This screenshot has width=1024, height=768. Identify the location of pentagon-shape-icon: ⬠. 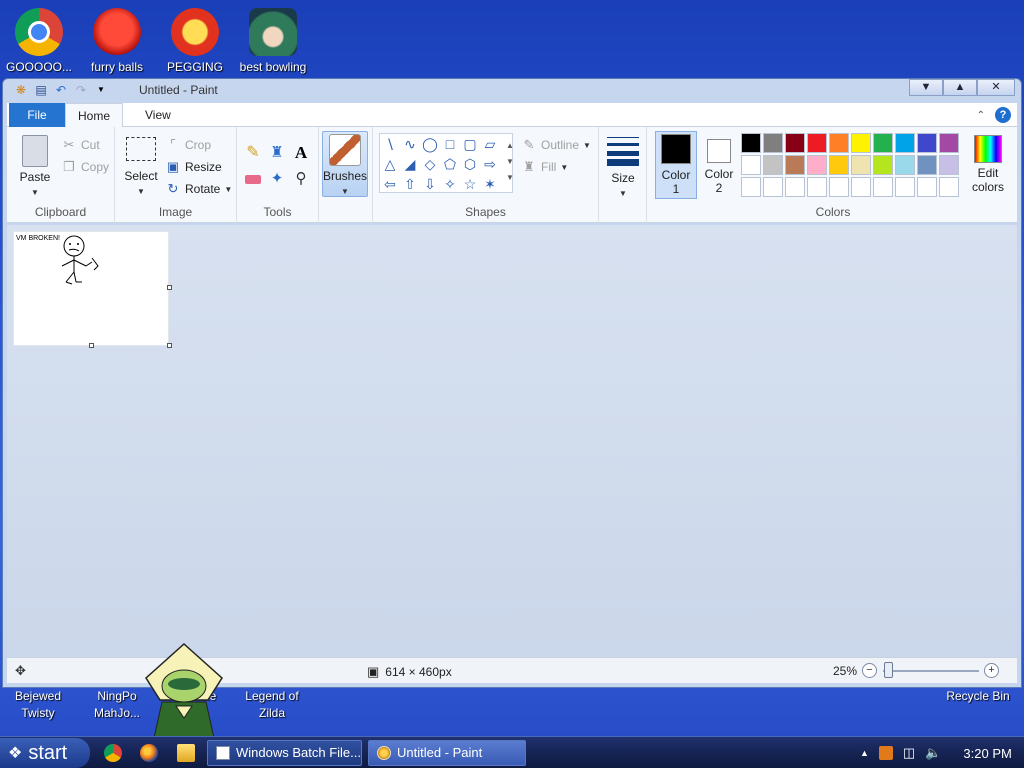
(450, 164).